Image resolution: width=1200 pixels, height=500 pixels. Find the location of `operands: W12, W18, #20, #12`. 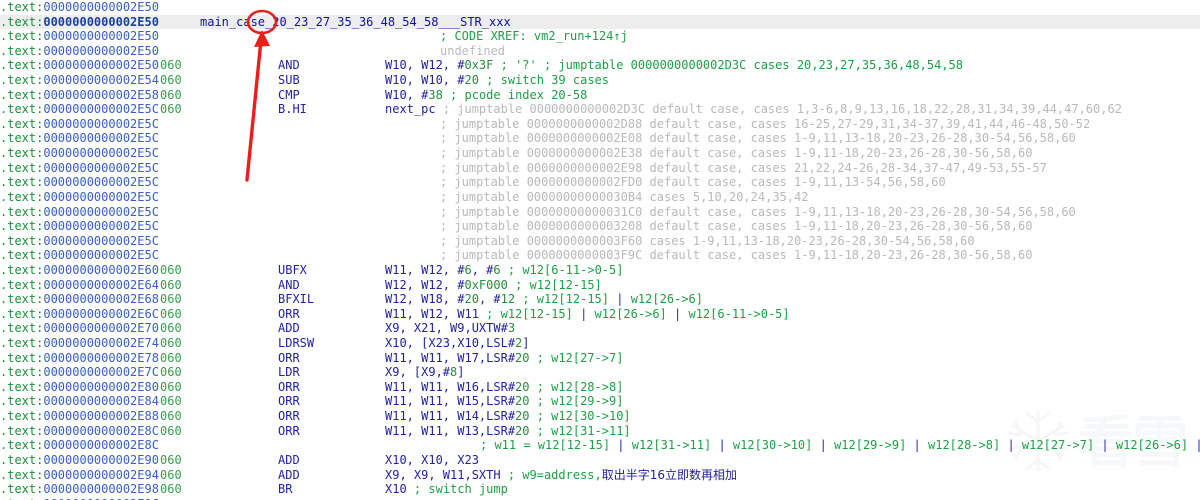

operands: W12, W18, #20, #12 is located at coordinates (450, 299).